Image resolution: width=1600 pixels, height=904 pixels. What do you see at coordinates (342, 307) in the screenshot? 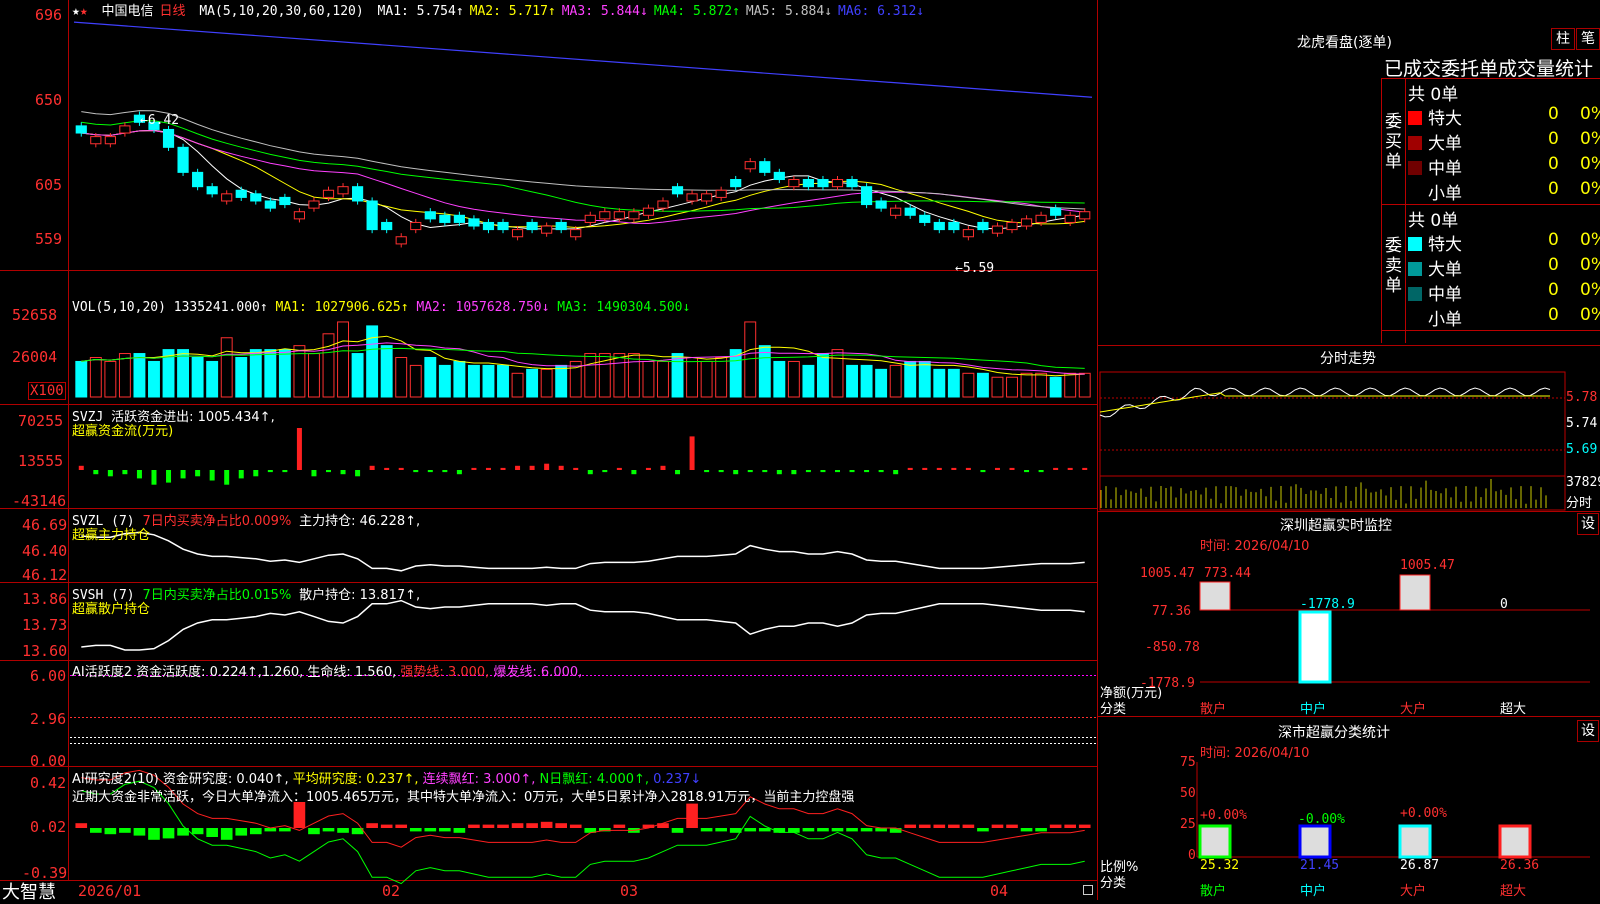
I see `vol-ma1: MA1: 1027906.625↑` at bounding box center [342, 307].